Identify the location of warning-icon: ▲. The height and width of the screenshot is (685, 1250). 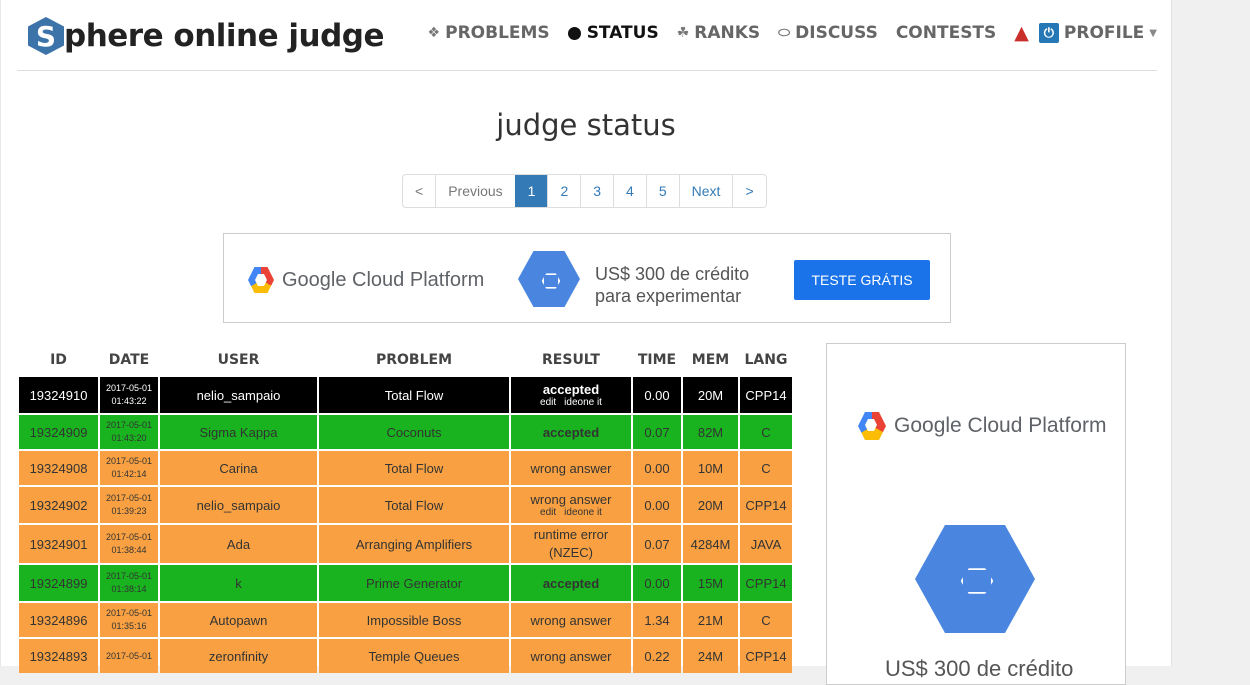
(1021, 33).